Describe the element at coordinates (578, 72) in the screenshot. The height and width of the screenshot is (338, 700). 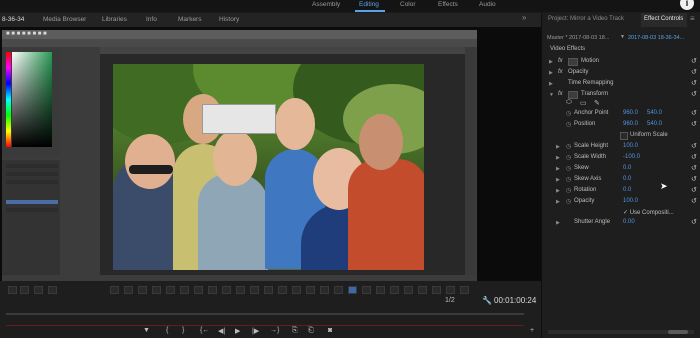
I see `effect-opacity: Opacity` at that location.